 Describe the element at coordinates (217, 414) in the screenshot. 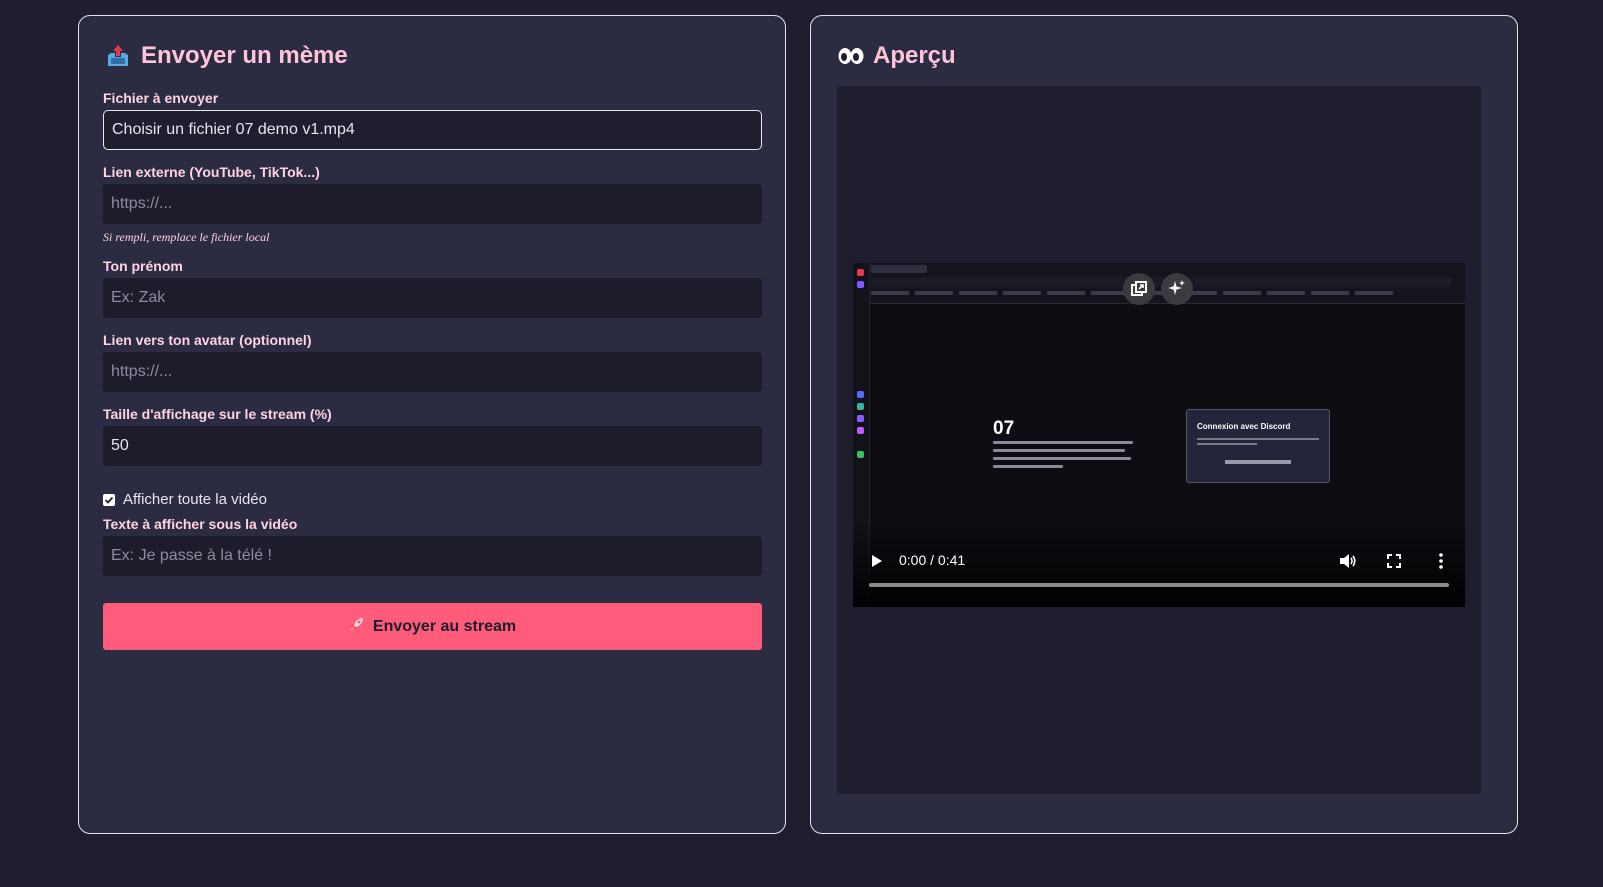

I see `size-label: Taille d'affichage sur le stream (%)` at that location.